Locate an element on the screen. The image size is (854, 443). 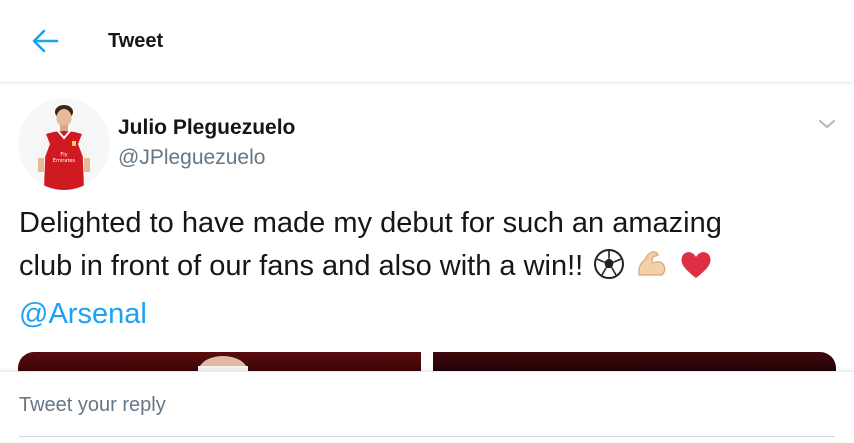
author-handle: @JPleguezuelo is located at coordinates (191, 158).